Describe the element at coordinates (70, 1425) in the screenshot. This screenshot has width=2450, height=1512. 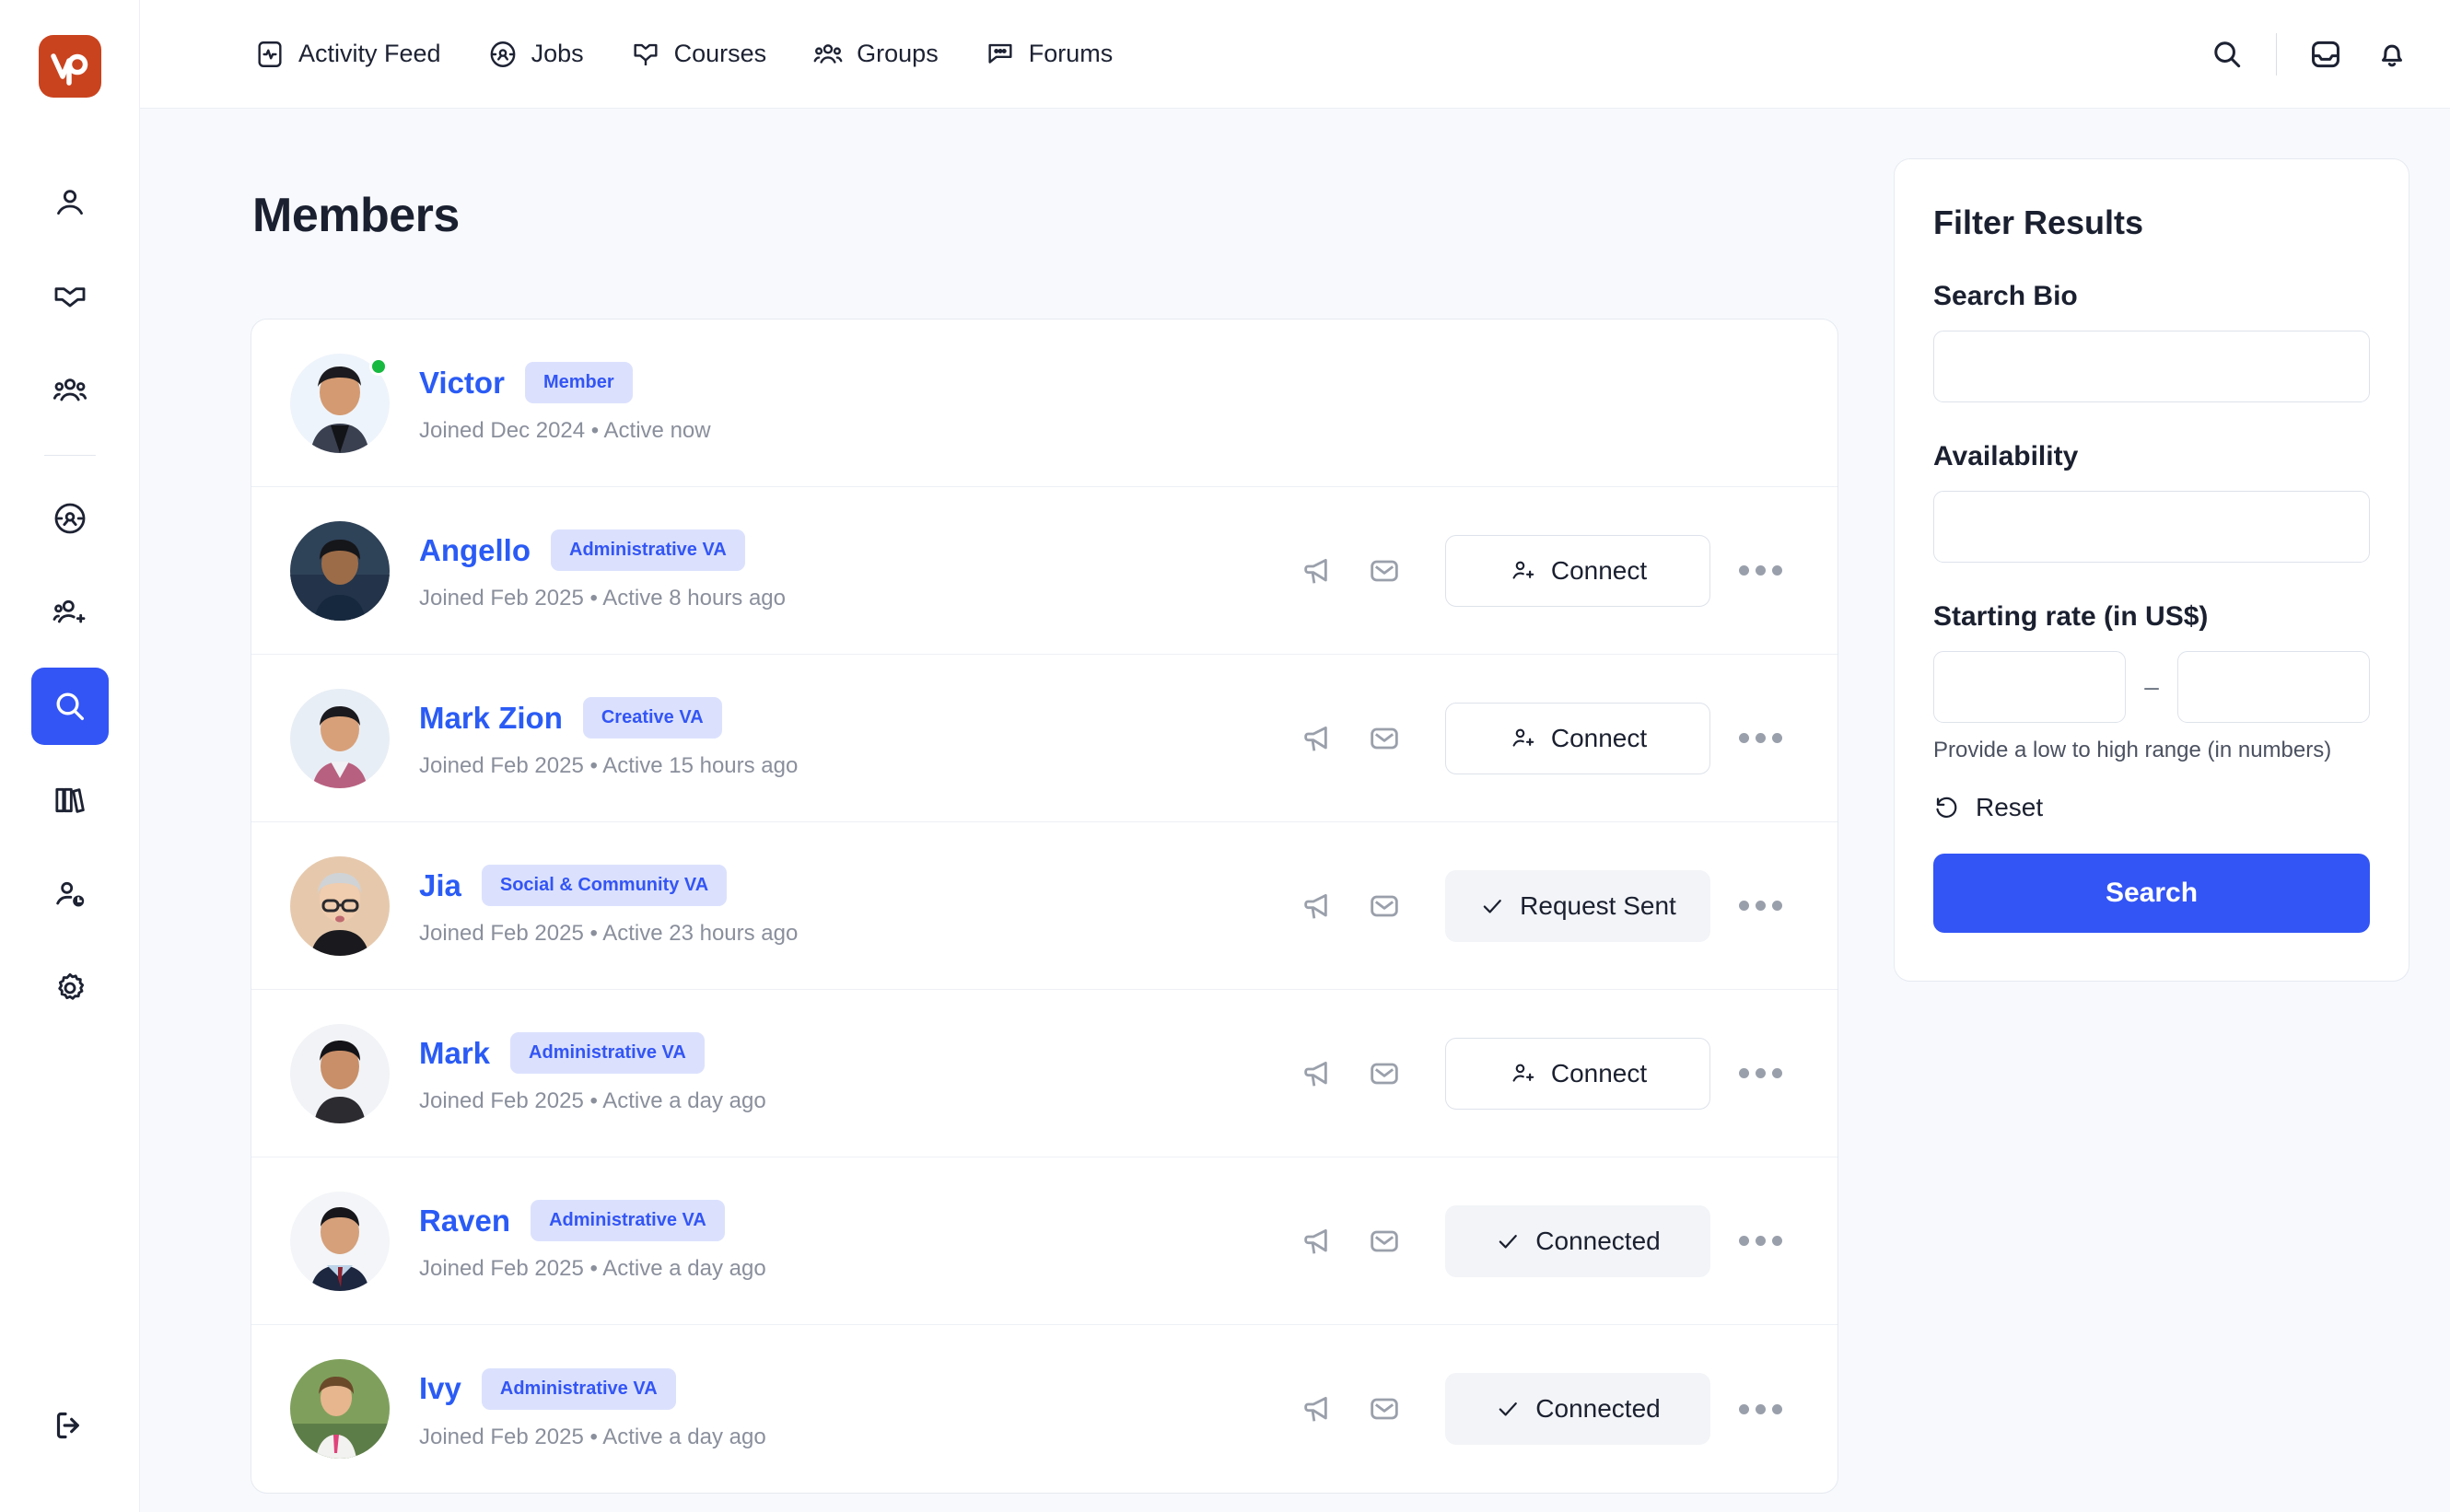
I see `logout-button` at that location.